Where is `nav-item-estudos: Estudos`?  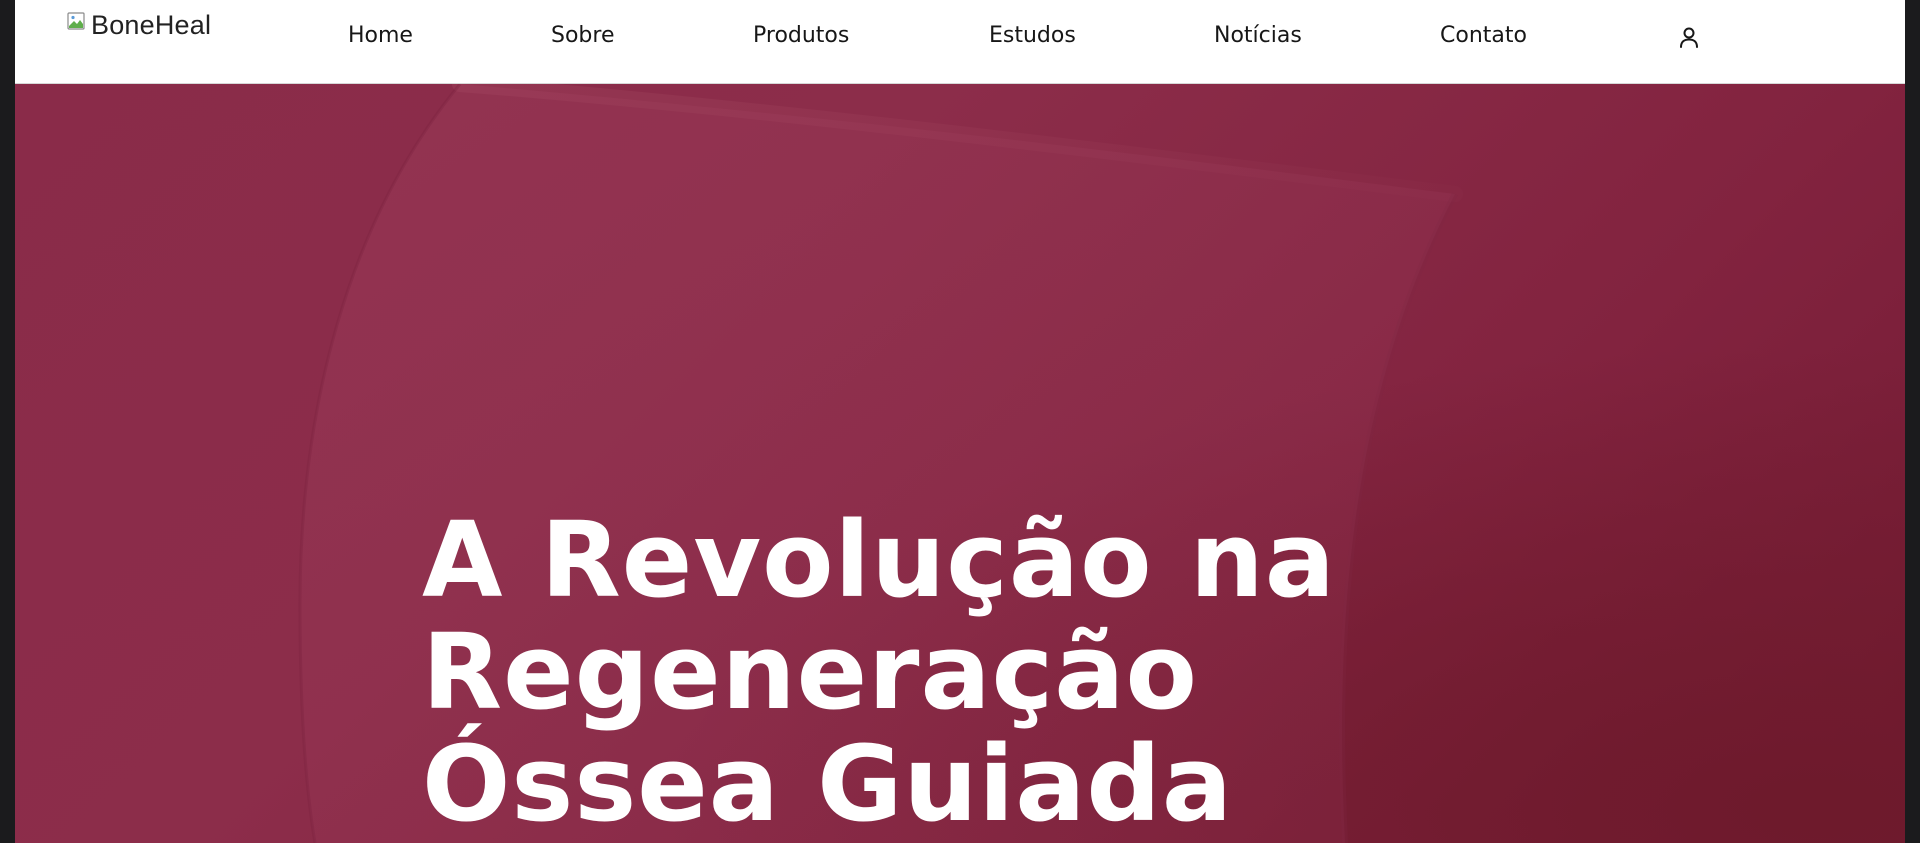
nav-item-estudos: Estudos is located at coordinates (1032, 35).